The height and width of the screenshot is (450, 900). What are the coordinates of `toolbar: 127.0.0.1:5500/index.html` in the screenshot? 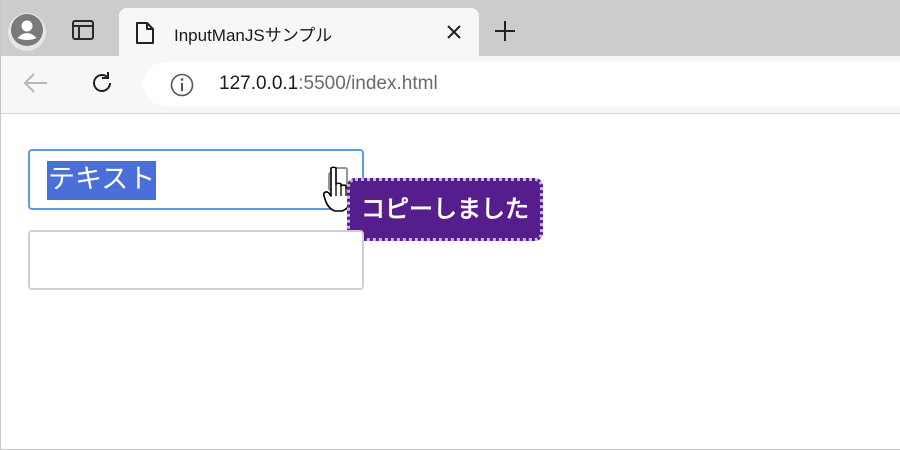 It's located at (450, 85).